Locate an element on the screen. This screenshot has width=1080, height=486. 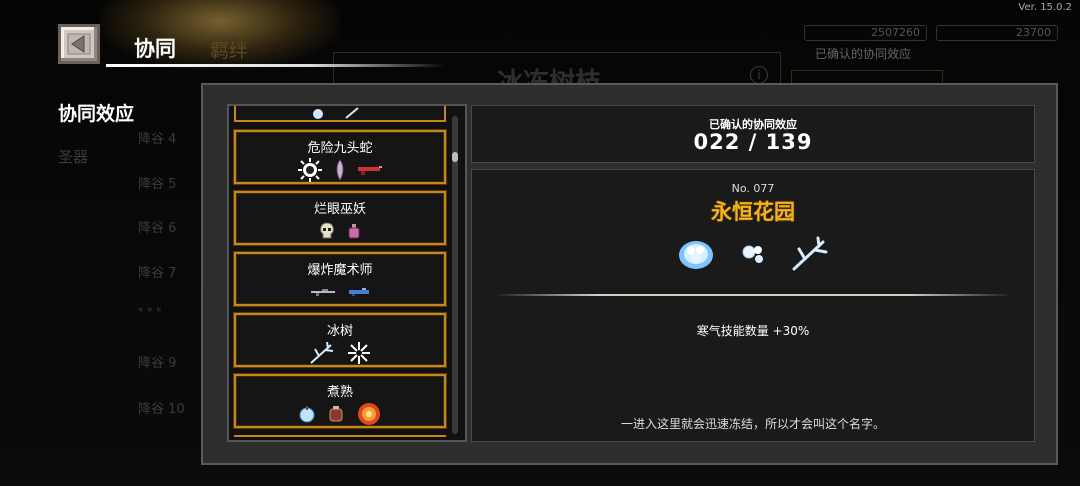
sidebar-item: 降谷 7 is located at coordinates (157, 271).